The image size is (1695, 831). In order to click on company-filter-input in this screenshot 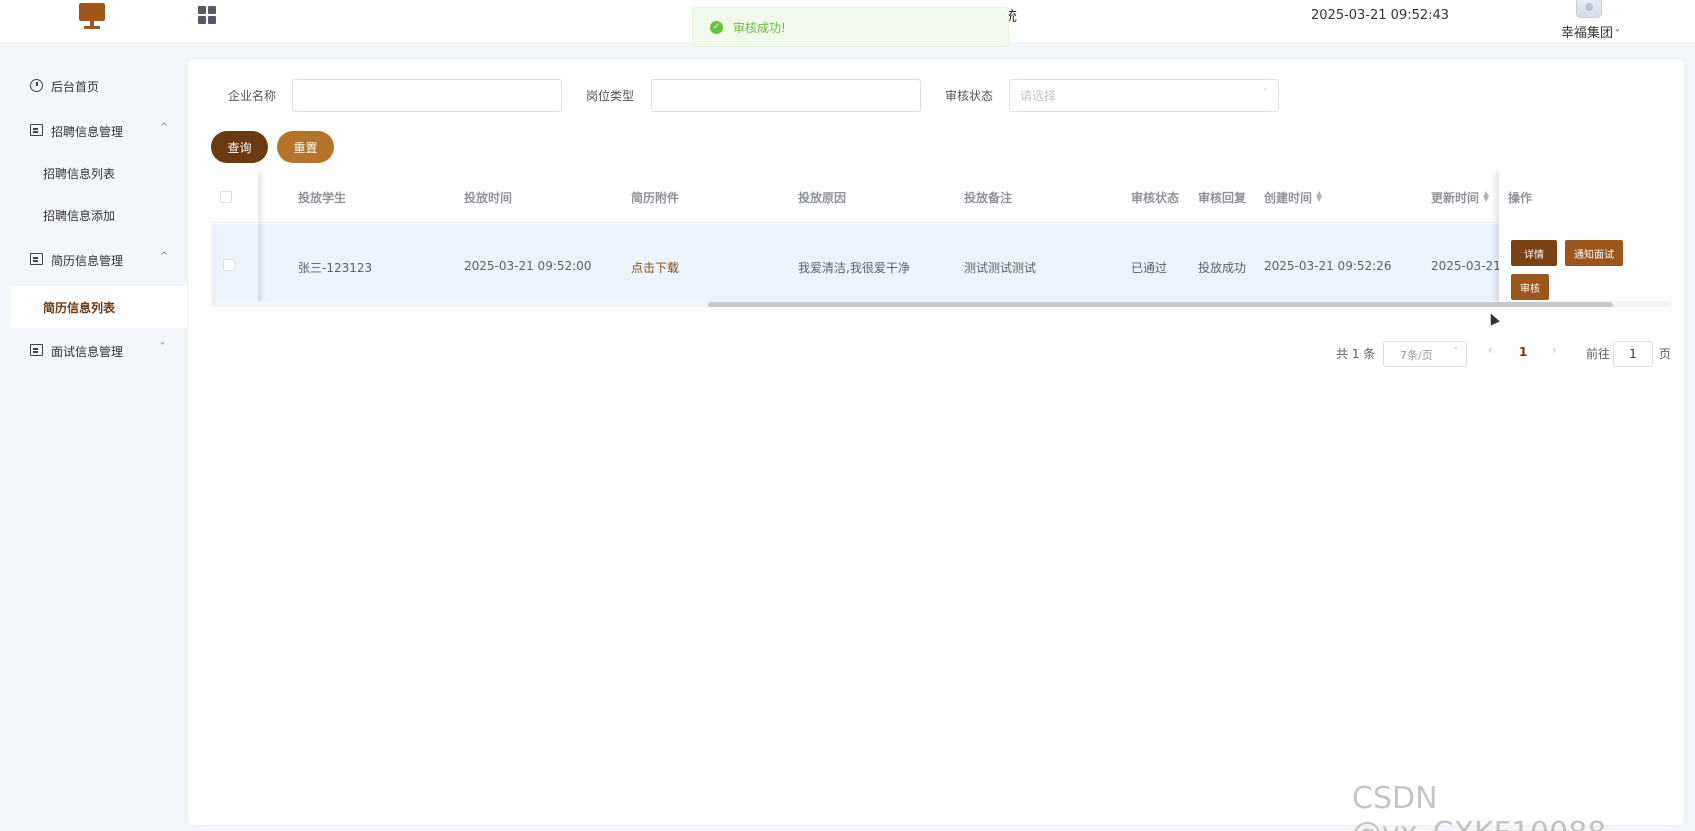, I will do `click(427, 95)`.